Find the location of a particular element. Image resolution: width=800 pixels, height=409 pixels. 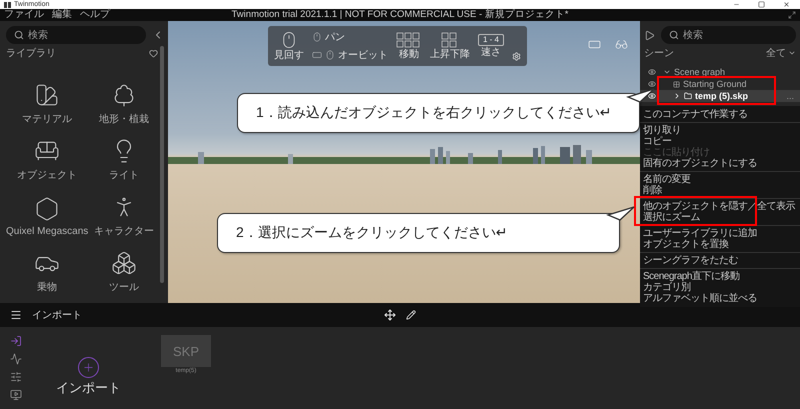

speed-keys: 1 - 4 is located at coordinates (491, 40).